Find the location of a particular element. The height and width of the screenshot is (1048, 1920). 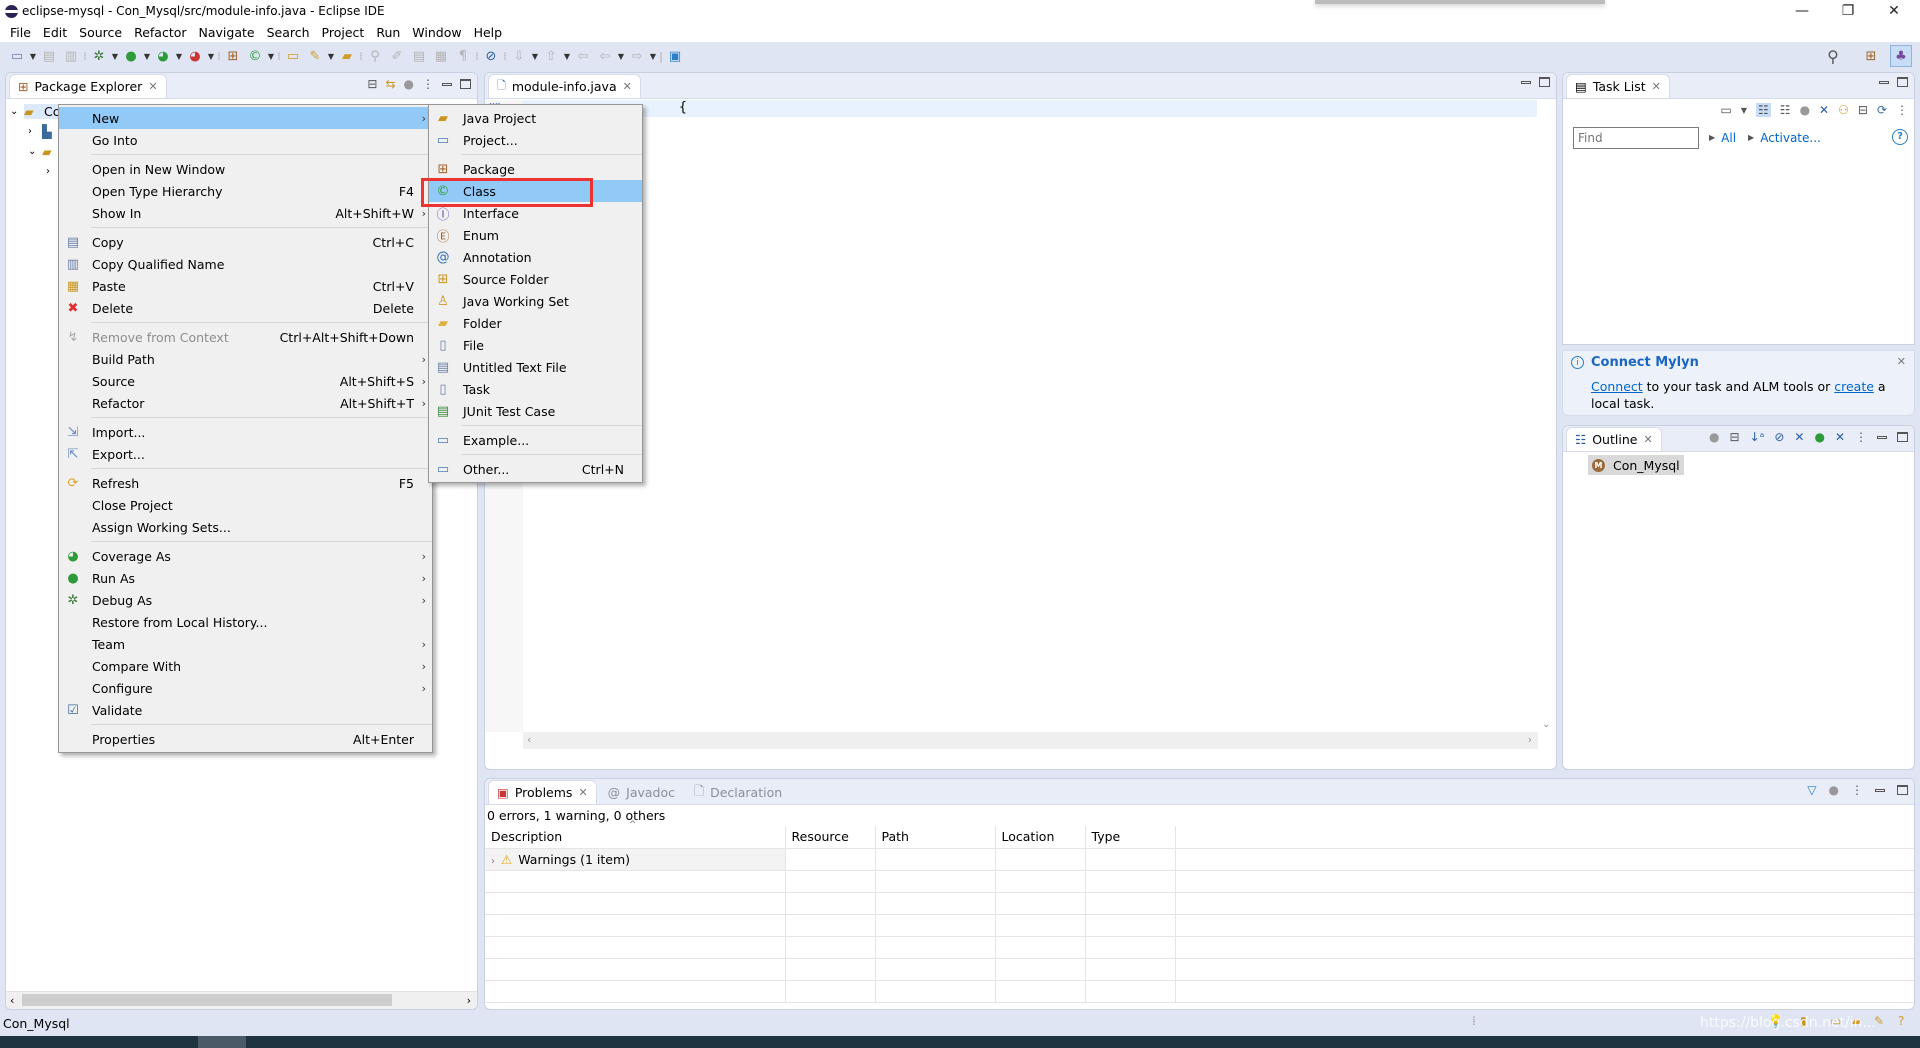

new_submenu-item-source-folder: ⊞ Source Folder is located at coordinates (535, 279).